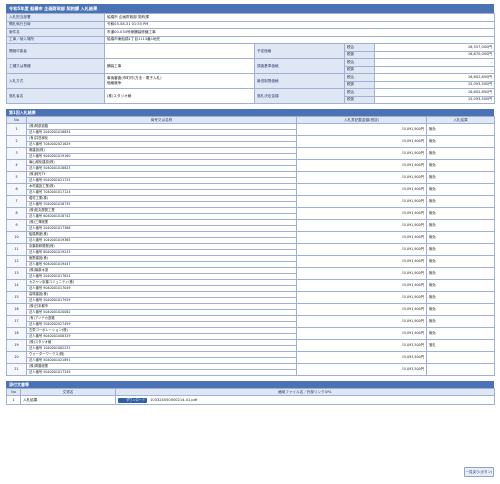  Describe the element at coordinates (299, 17) in the screenshot. I see `dept-value: 船橋市 企画財政部 契約課` at that location.